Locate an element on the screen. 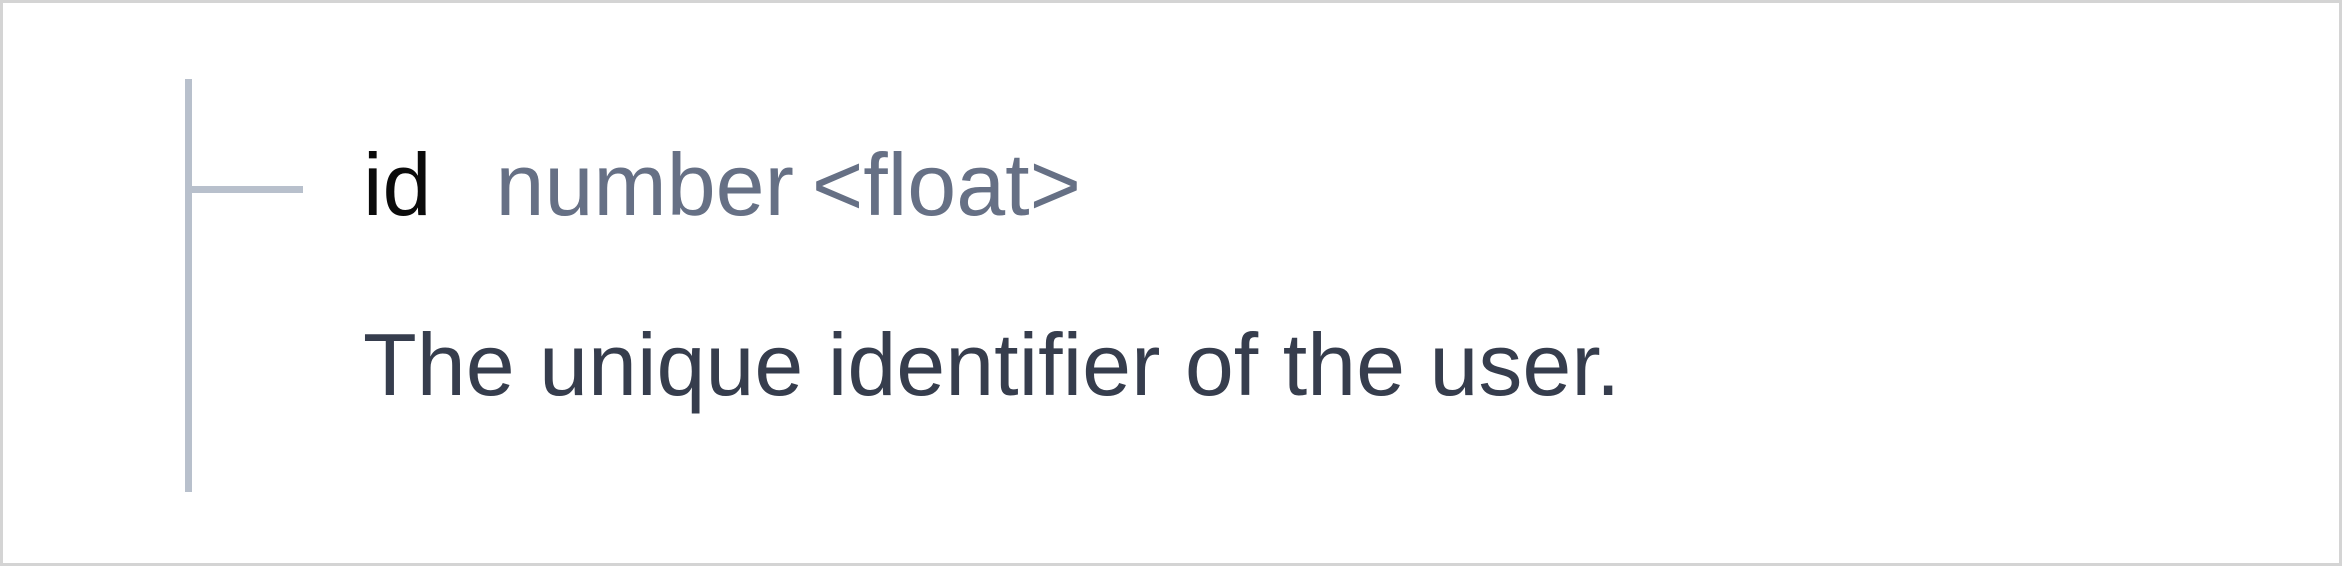  tree-connector-horizontal is located at coordinates (244, 189).